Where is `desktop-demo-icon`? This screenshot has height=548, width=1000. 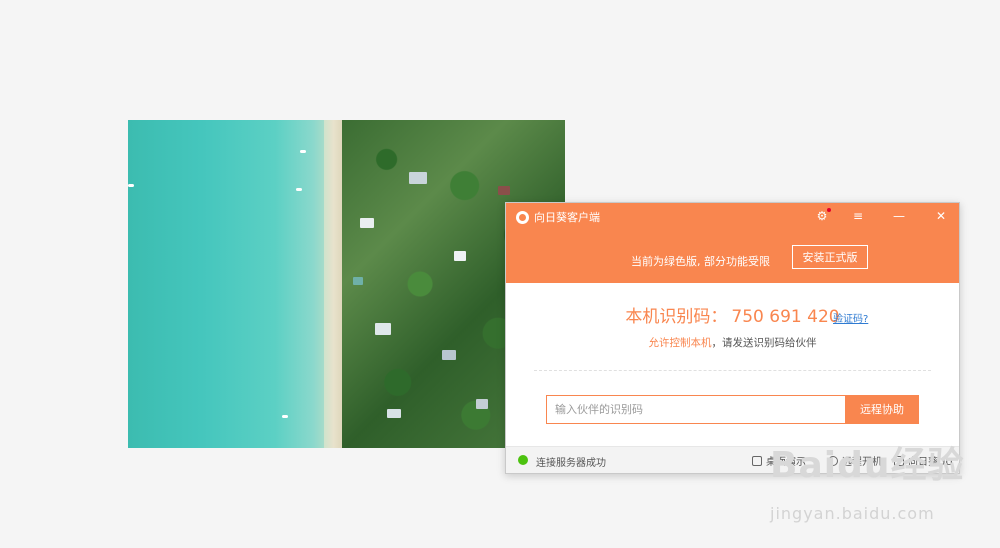 desktop-demo-icon is located at coordinates (757, 461).